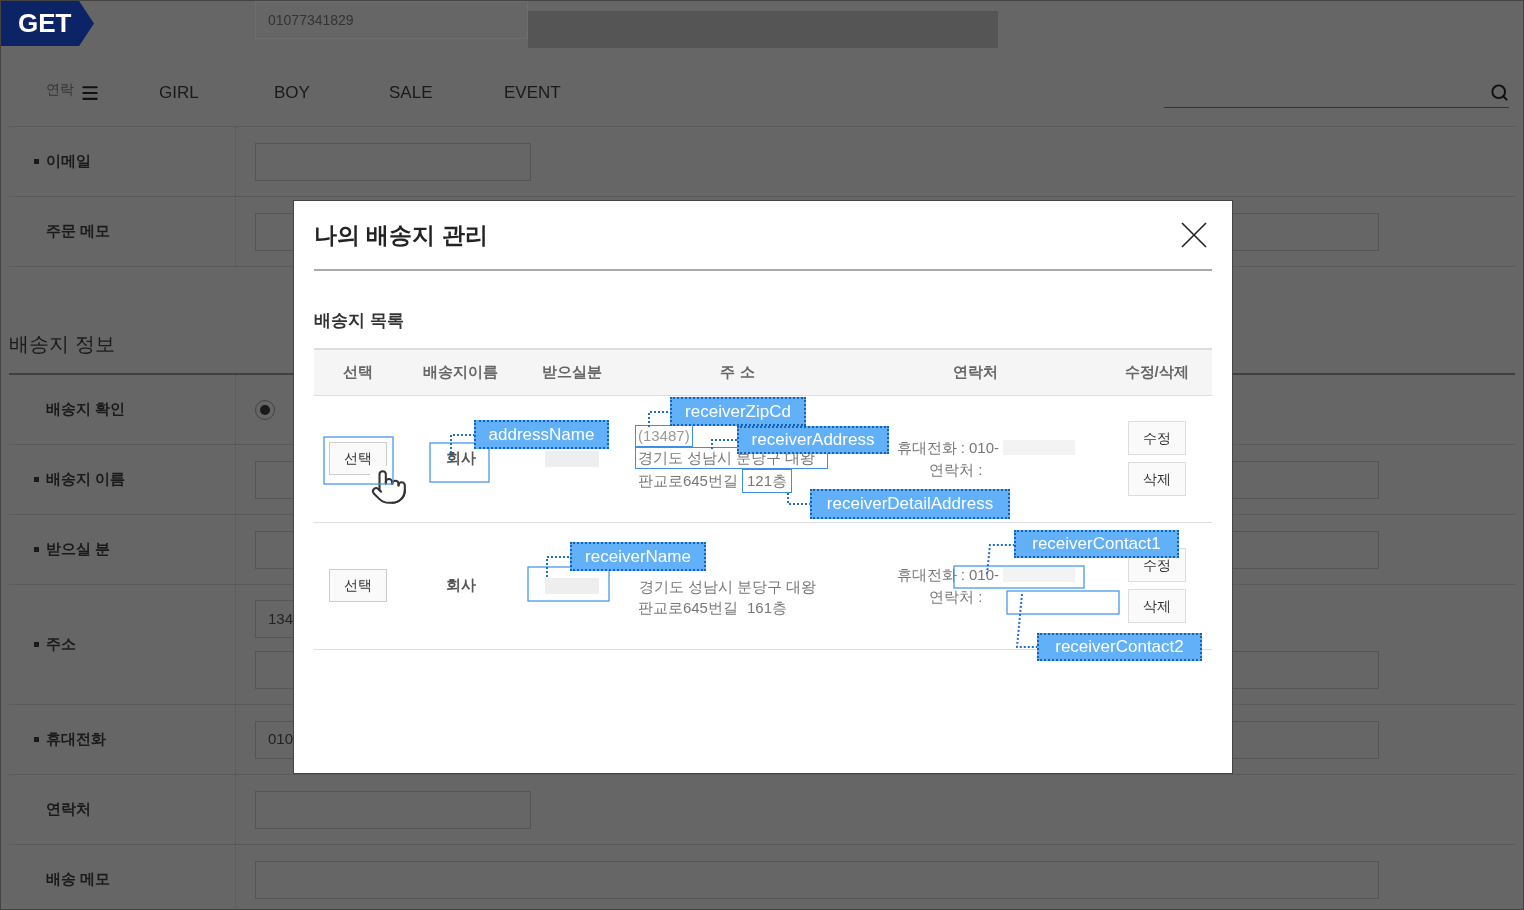 This screenshot has height=910, width=1524. I want to click on edit-button: 수정, so click(1156, 438).